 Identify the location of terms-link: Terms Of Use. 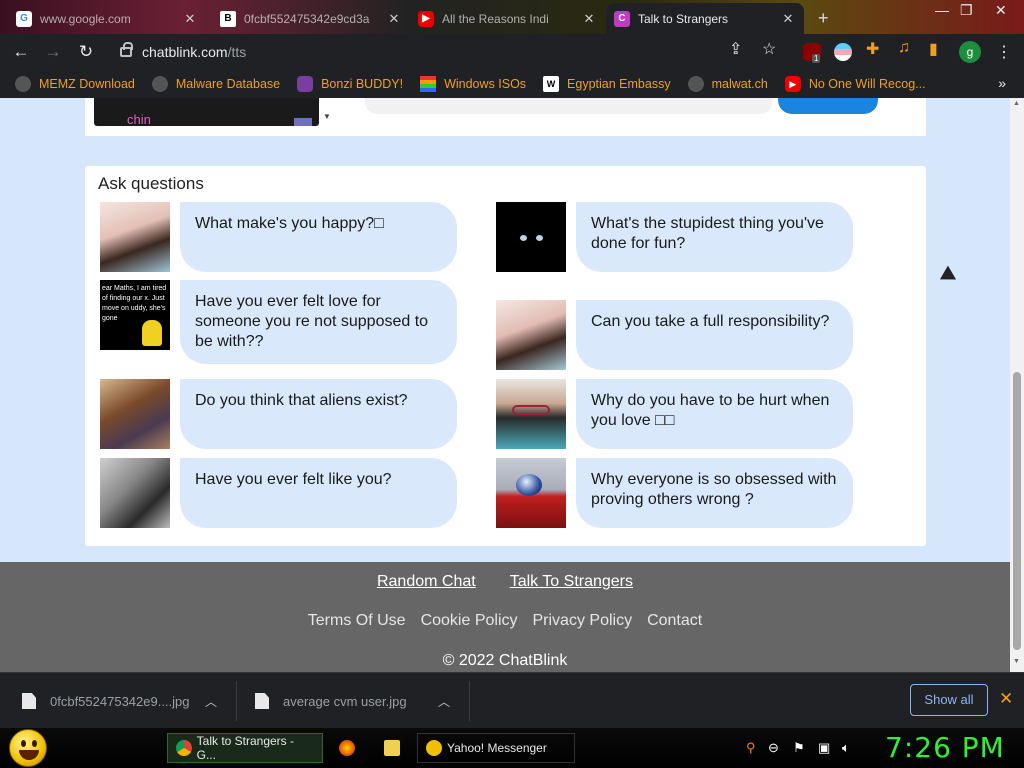
(357, 621).